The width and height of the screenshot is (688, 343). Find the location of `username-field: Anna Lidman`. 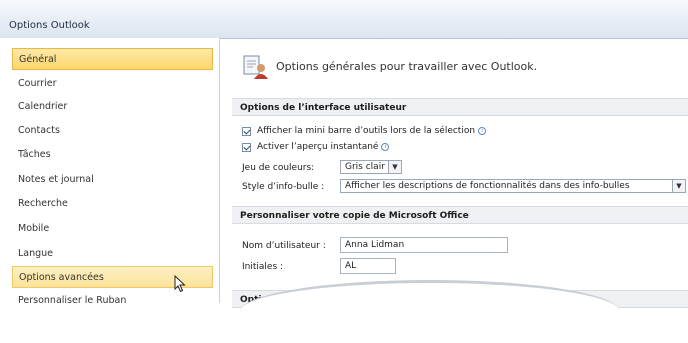

username-field: Anna Lidman is located at coordinates (424, 245).